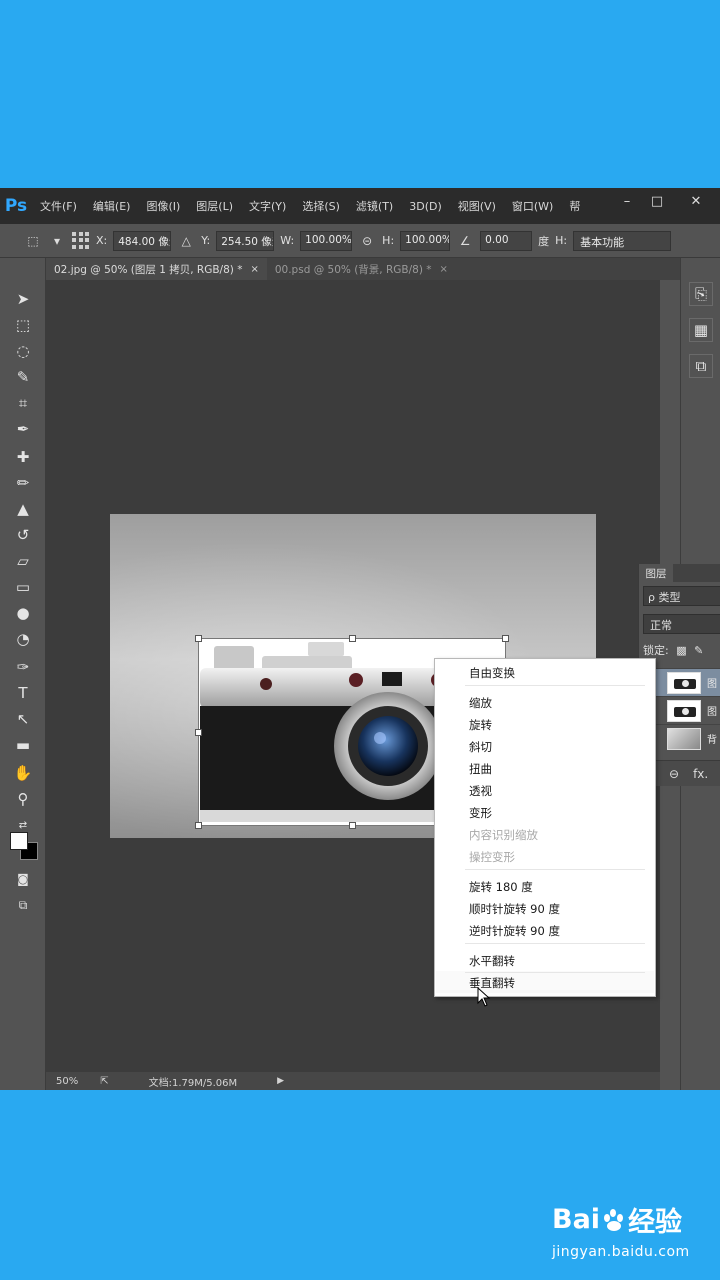 This screenshot has width=720, height=1280. I want to click on menu-item-rotate-90-ccw: 逆时针旋转 90 度, so click(514, 931).